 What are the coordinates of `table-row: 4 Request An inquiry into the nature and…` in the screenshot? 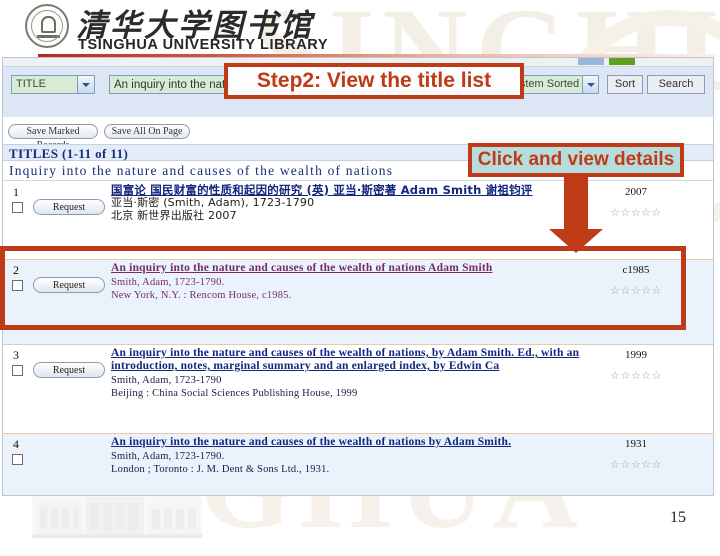 It's located at (358, 464).